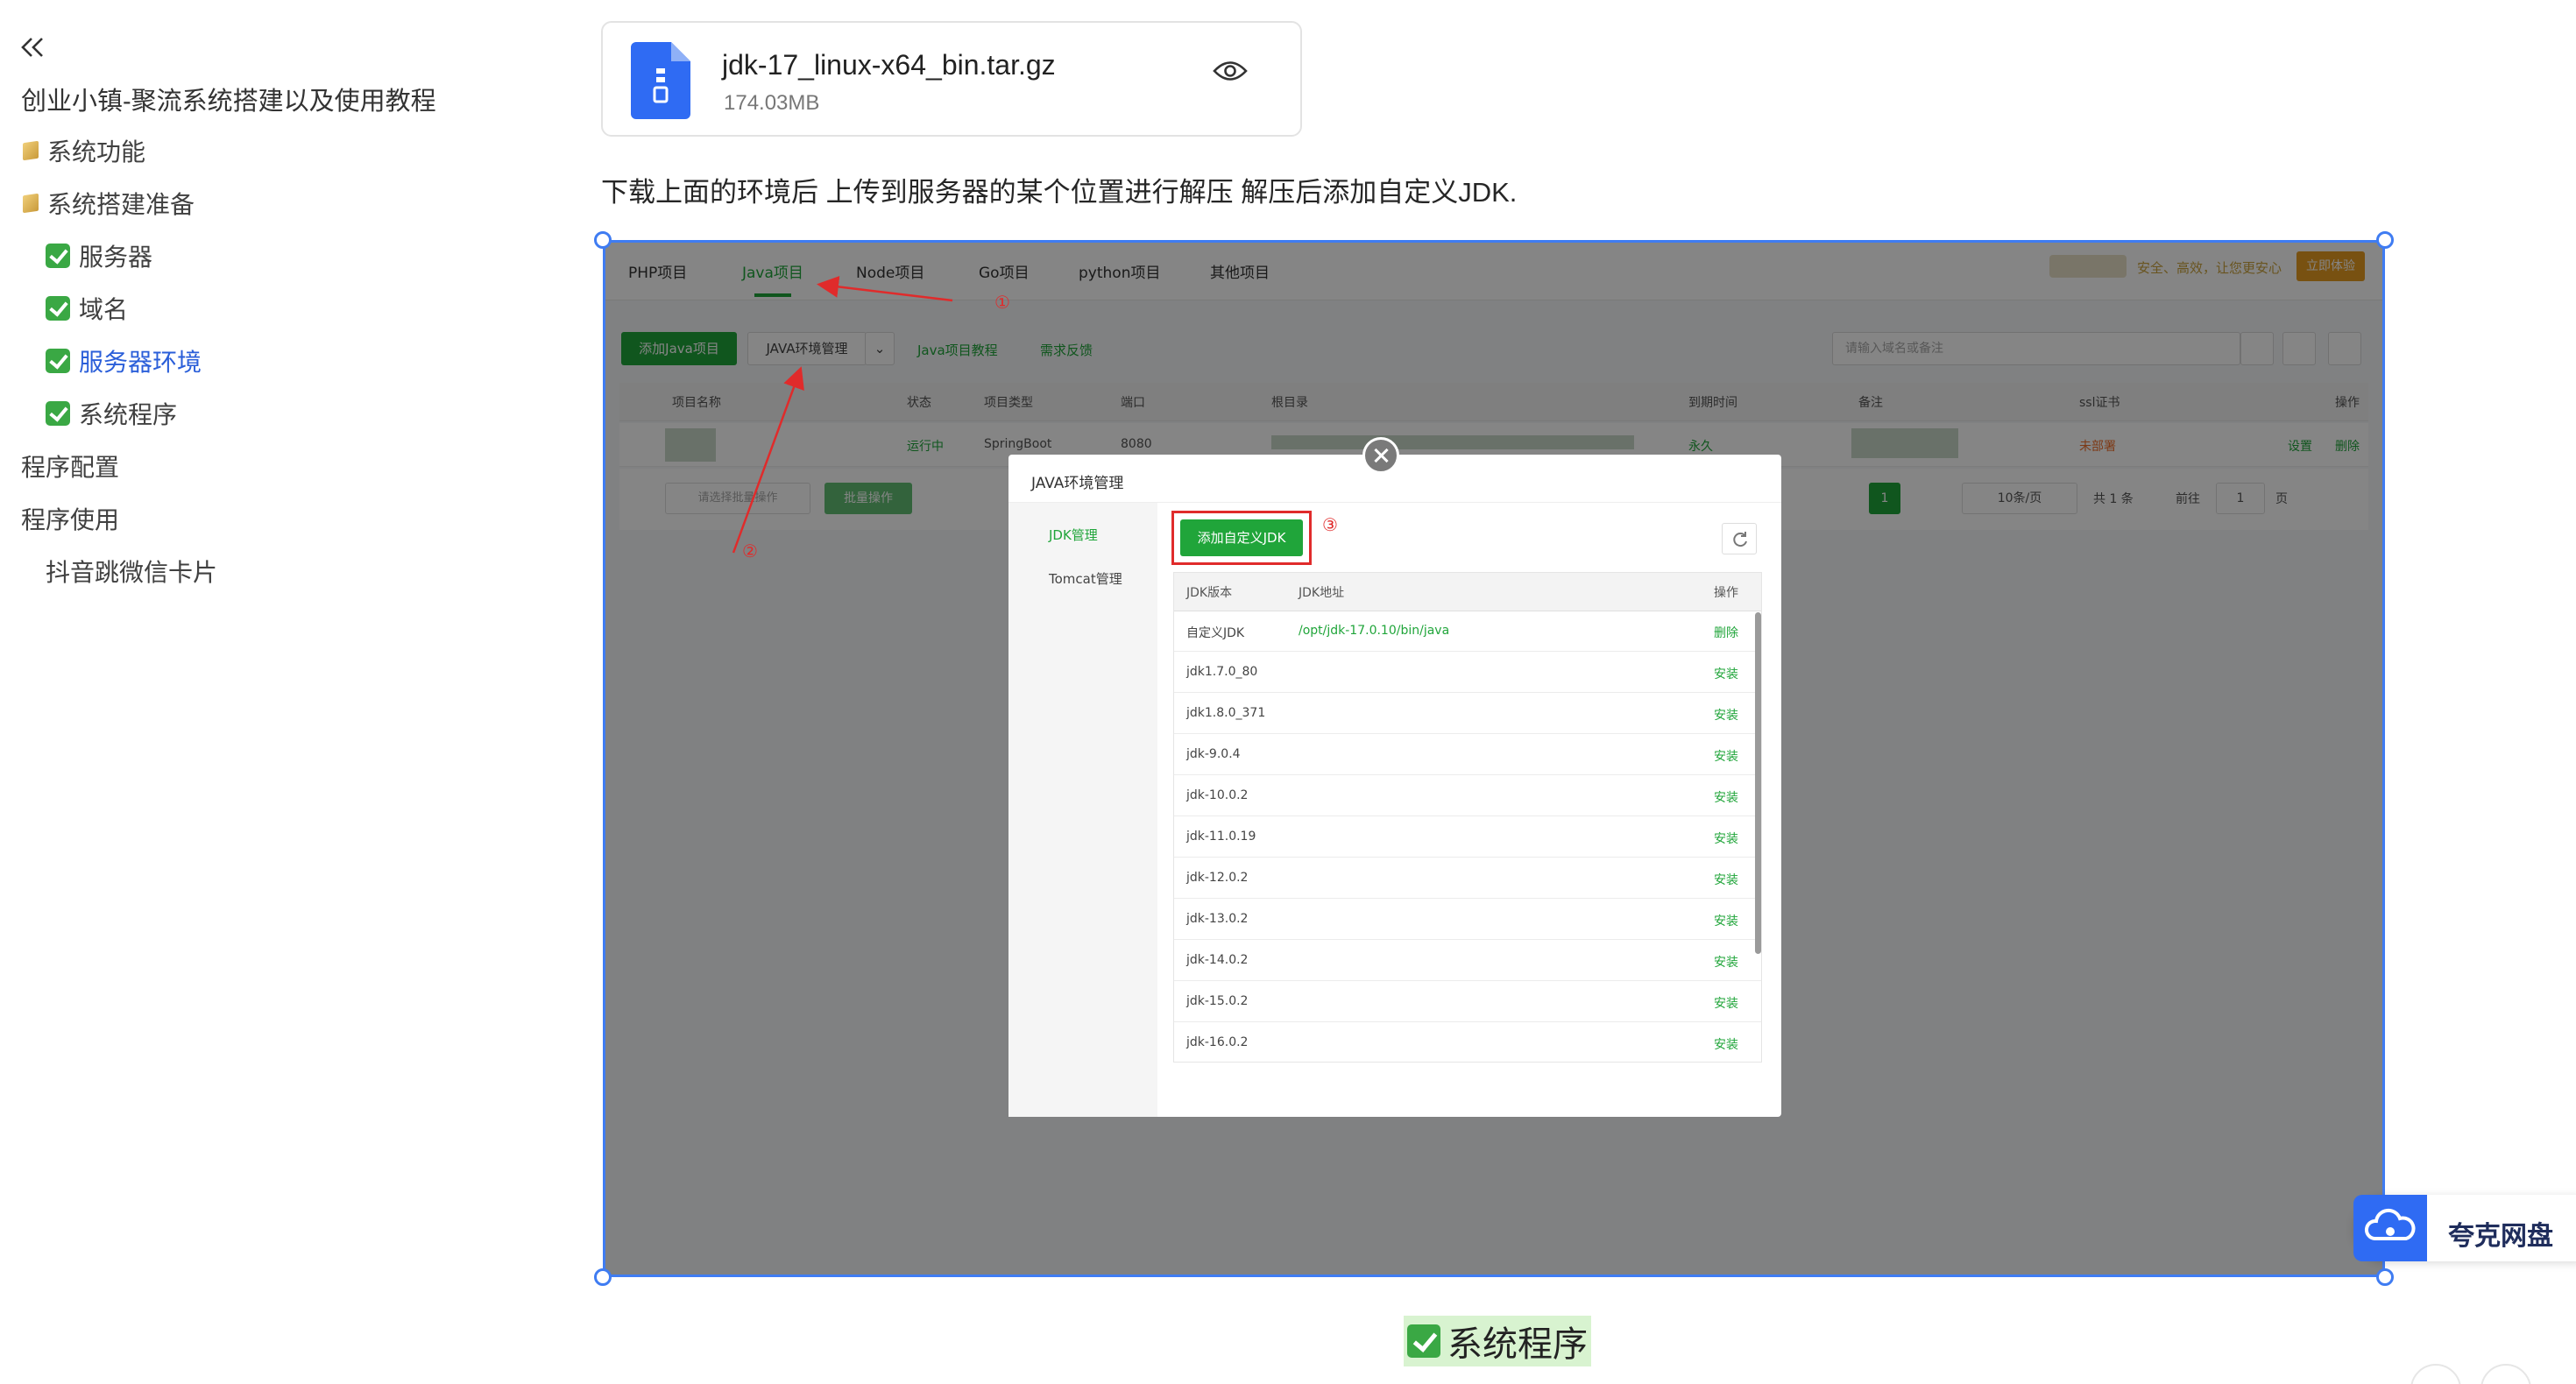  What do you see at coordinates (2488, 1373) in the screenshot?
I see `scroll-nav-circles` at bounding box center [2488, 1373].